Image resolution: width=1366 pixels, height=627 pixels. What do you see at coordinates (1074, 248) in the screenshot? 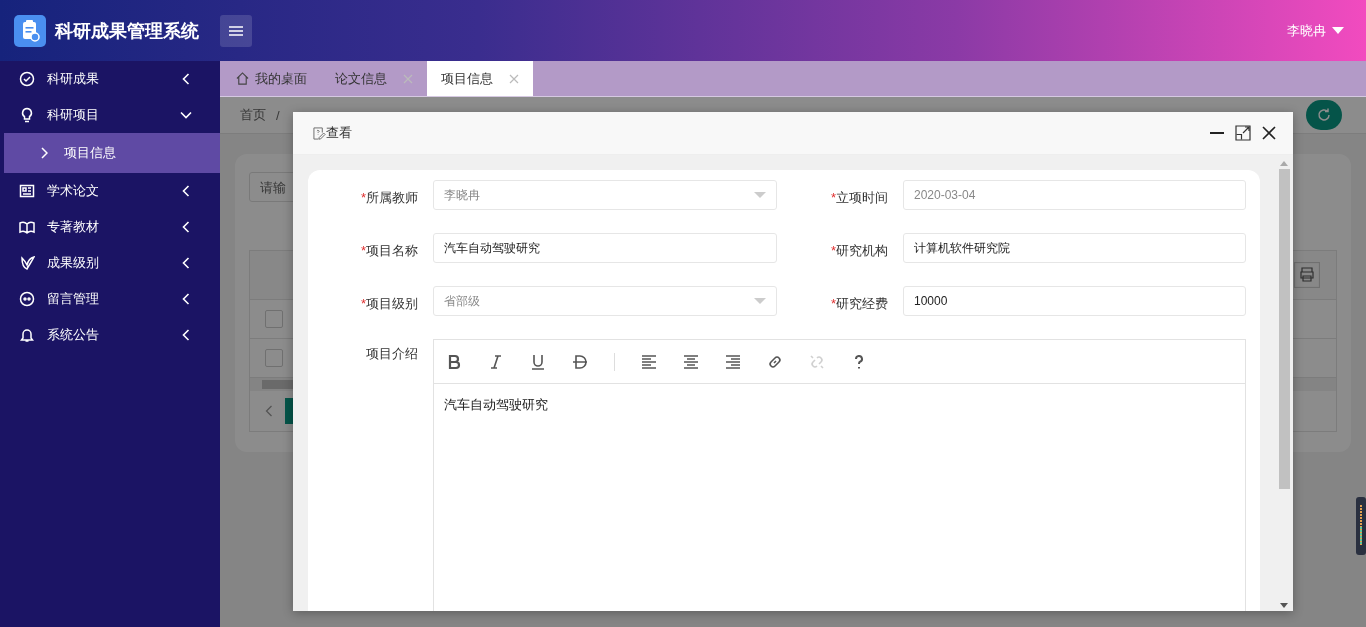
I see `input-field: 计算机软件研究院` at bounding box center [1074, 248].